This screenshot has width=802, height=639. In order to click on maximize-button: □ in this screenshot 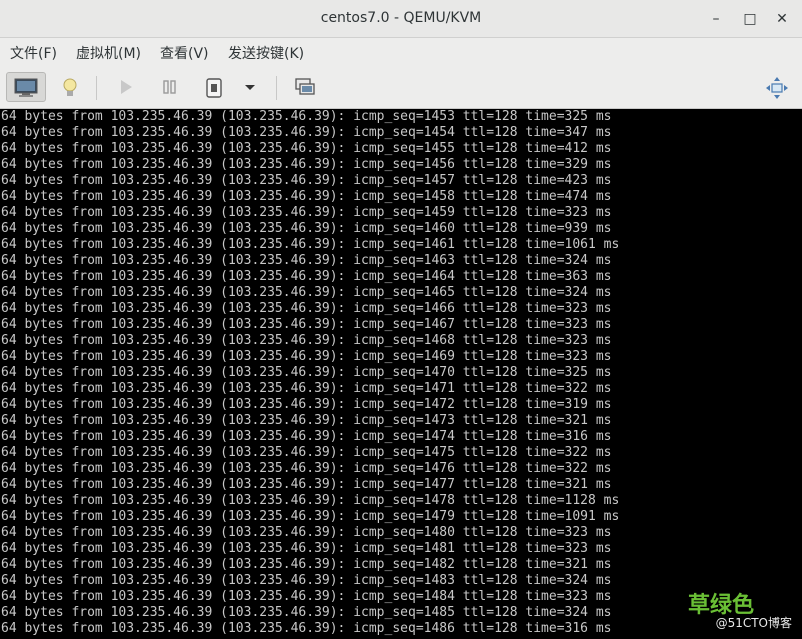, I will do `click(750, 19)`.